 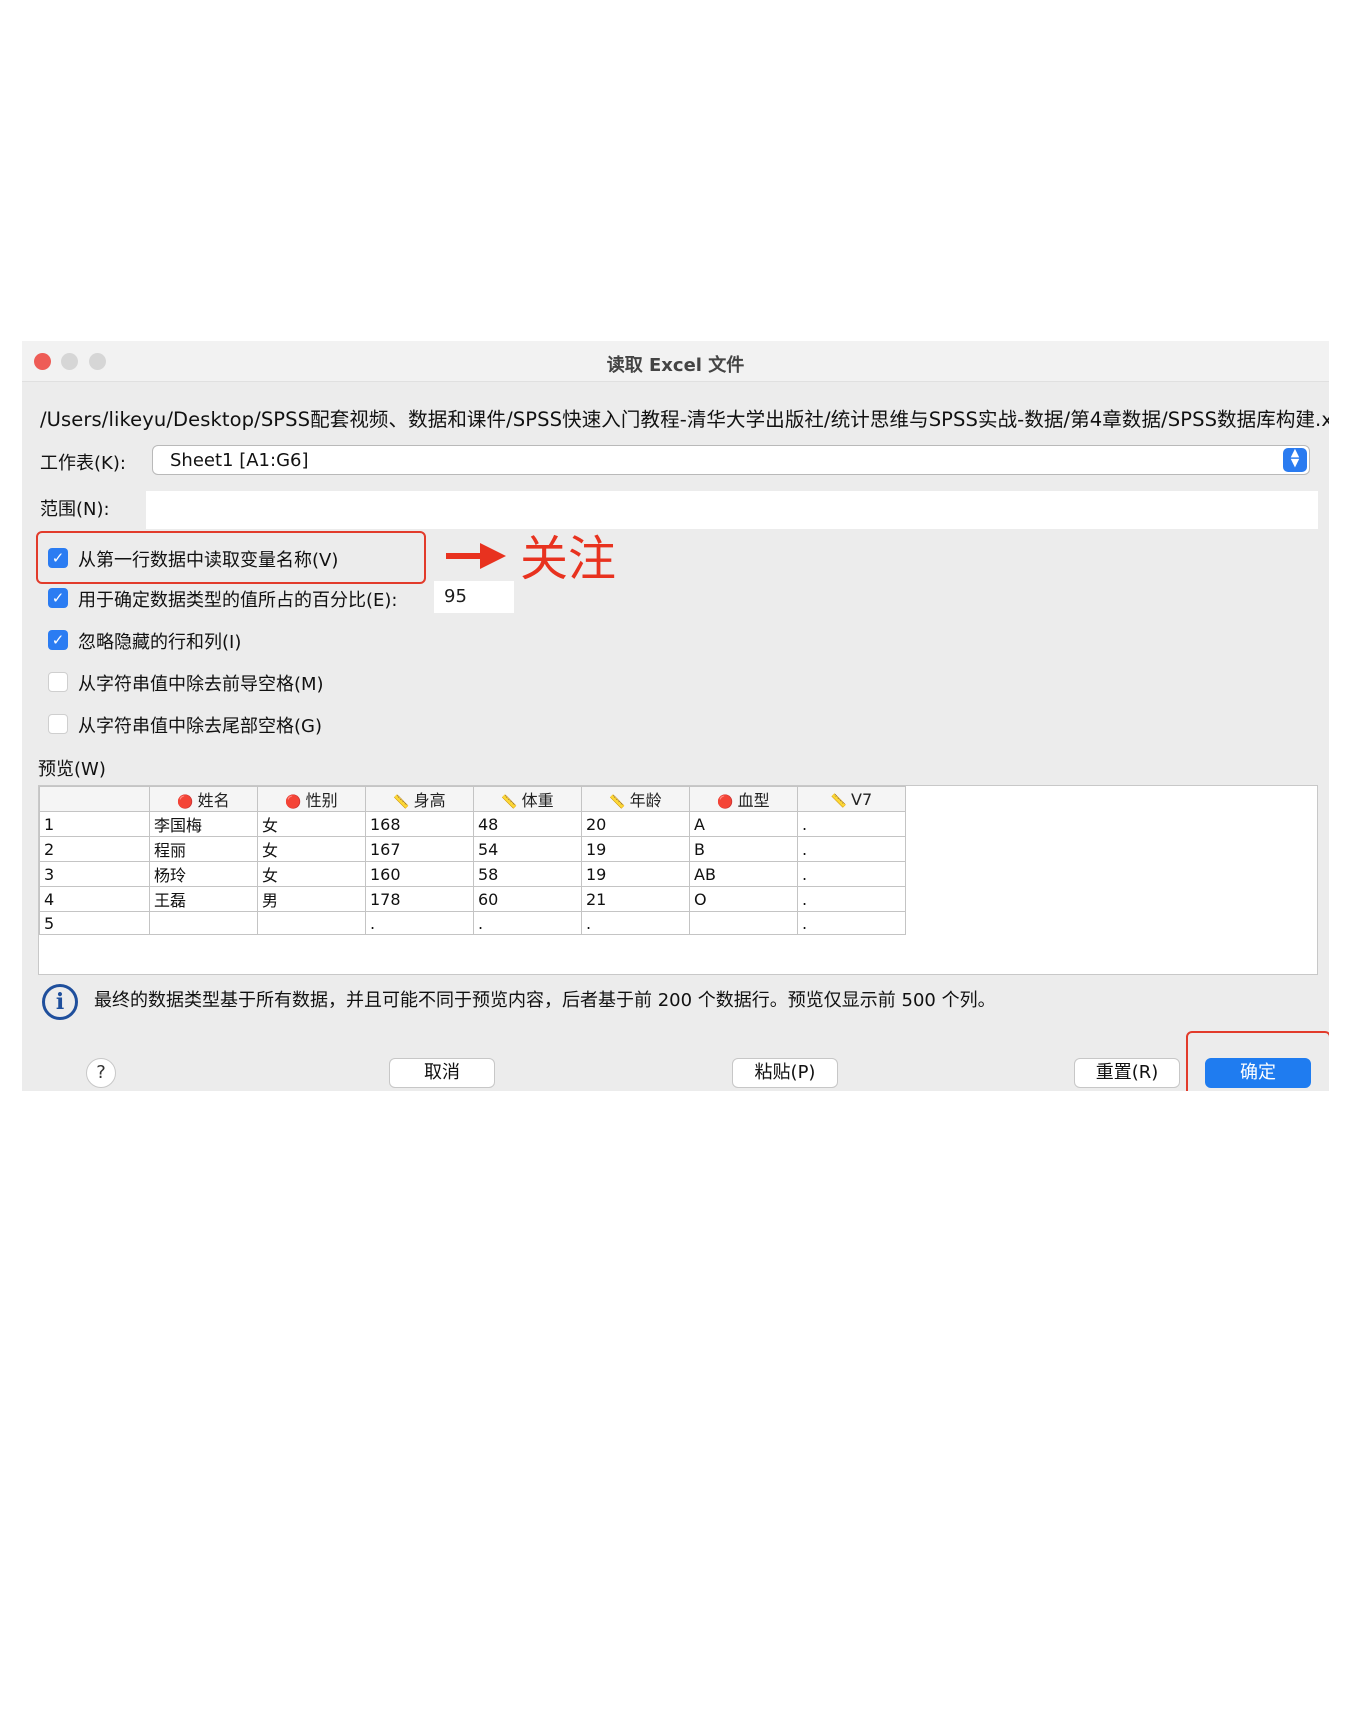 What do you see at coordinates (455, 596) in the screenshot?
I see `percent-value: 95` at bounding box center [455, 596].